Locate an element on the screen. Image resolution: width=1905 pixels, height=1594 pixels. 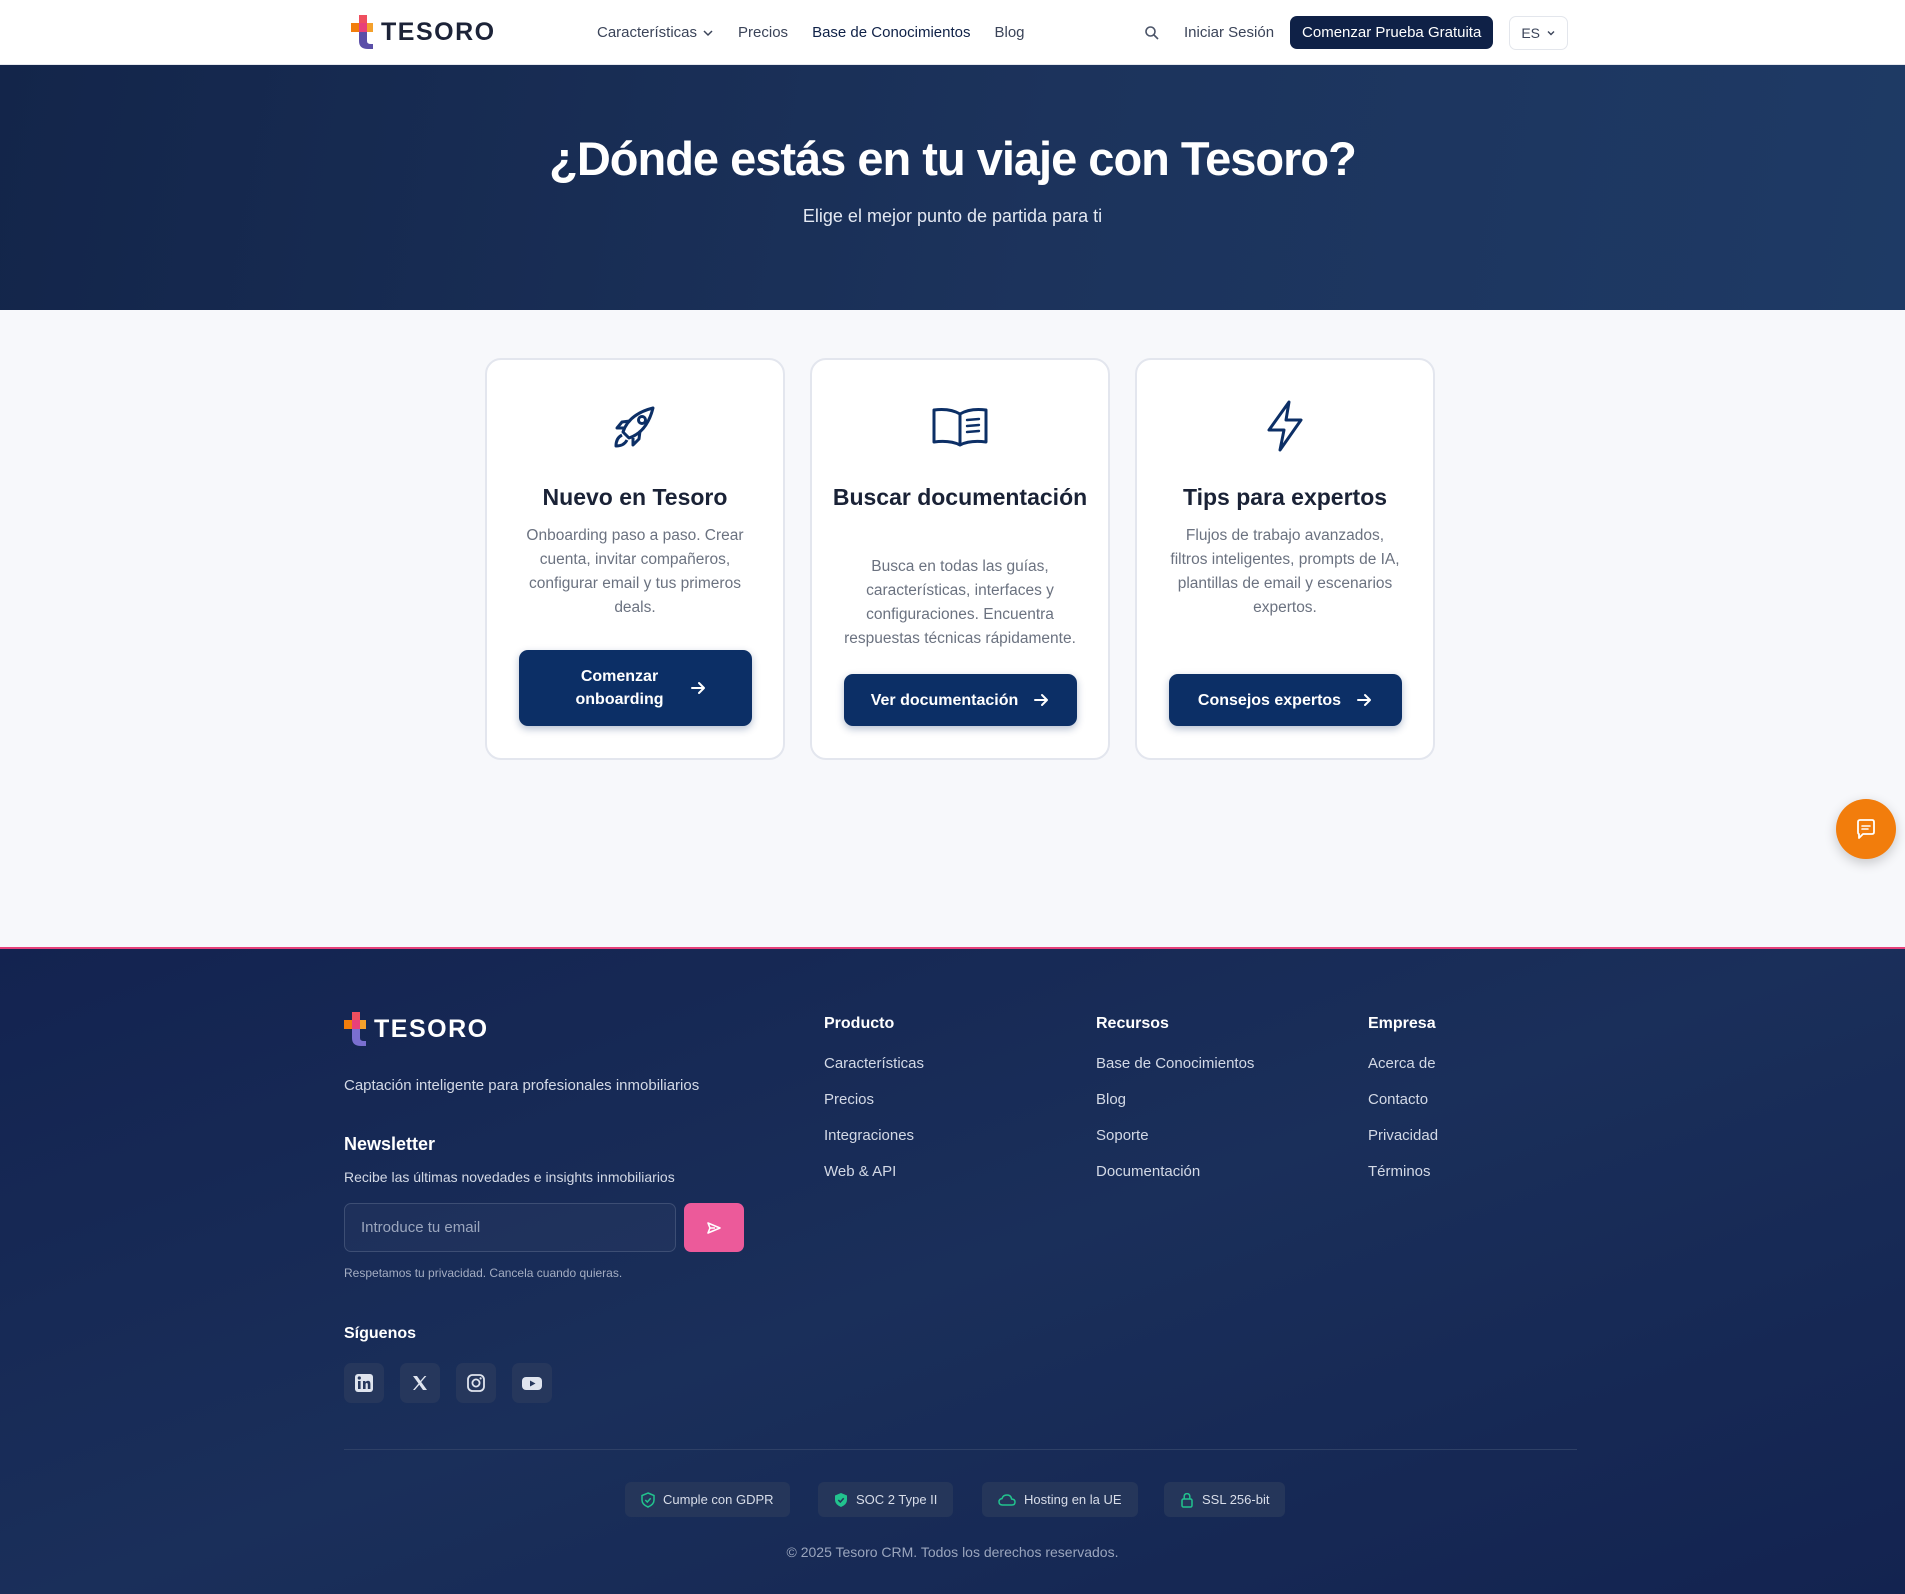
instagram-icon is located at coordinates (476, 1383).